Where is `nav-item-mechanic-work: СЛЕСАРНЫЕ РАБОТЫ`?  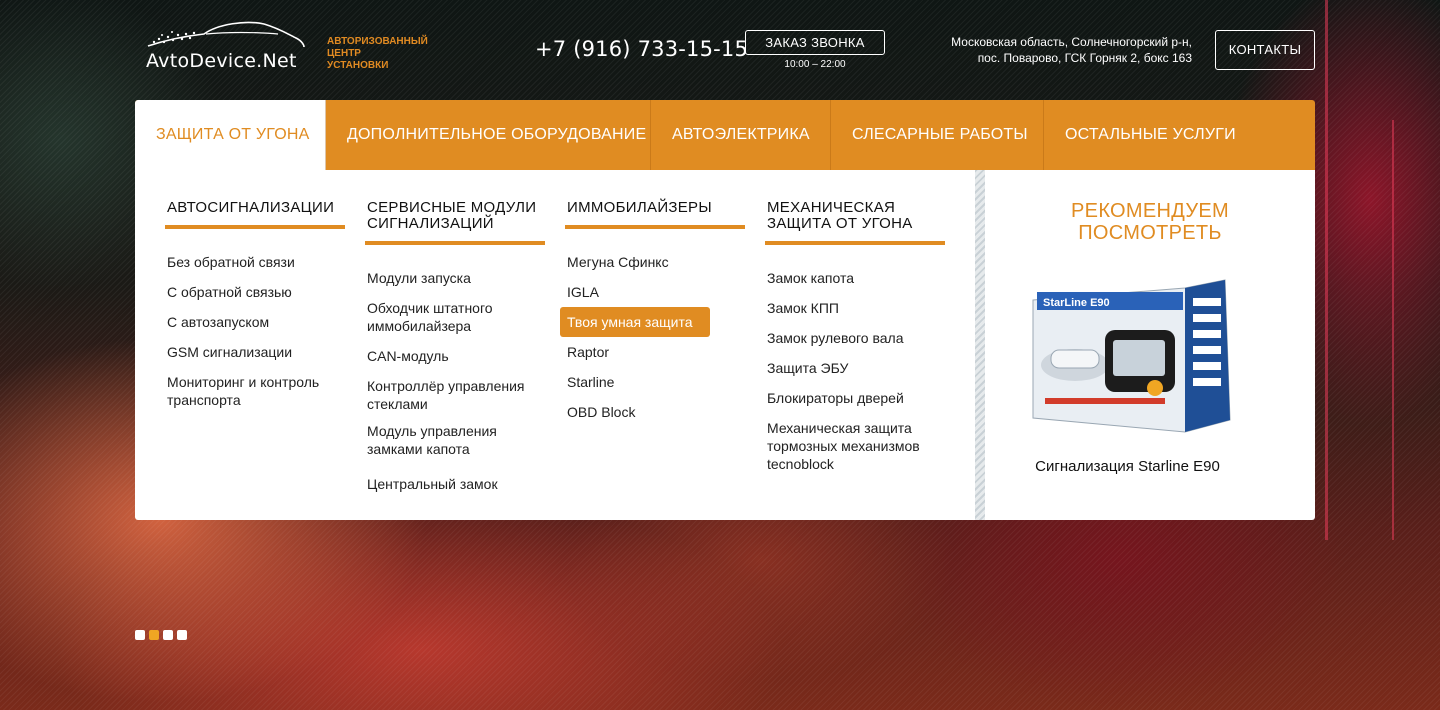 nav-item-mechanic-work: СЛЕСАРНЫЕ РАБОТЫ is located at coordinates (937, 135).